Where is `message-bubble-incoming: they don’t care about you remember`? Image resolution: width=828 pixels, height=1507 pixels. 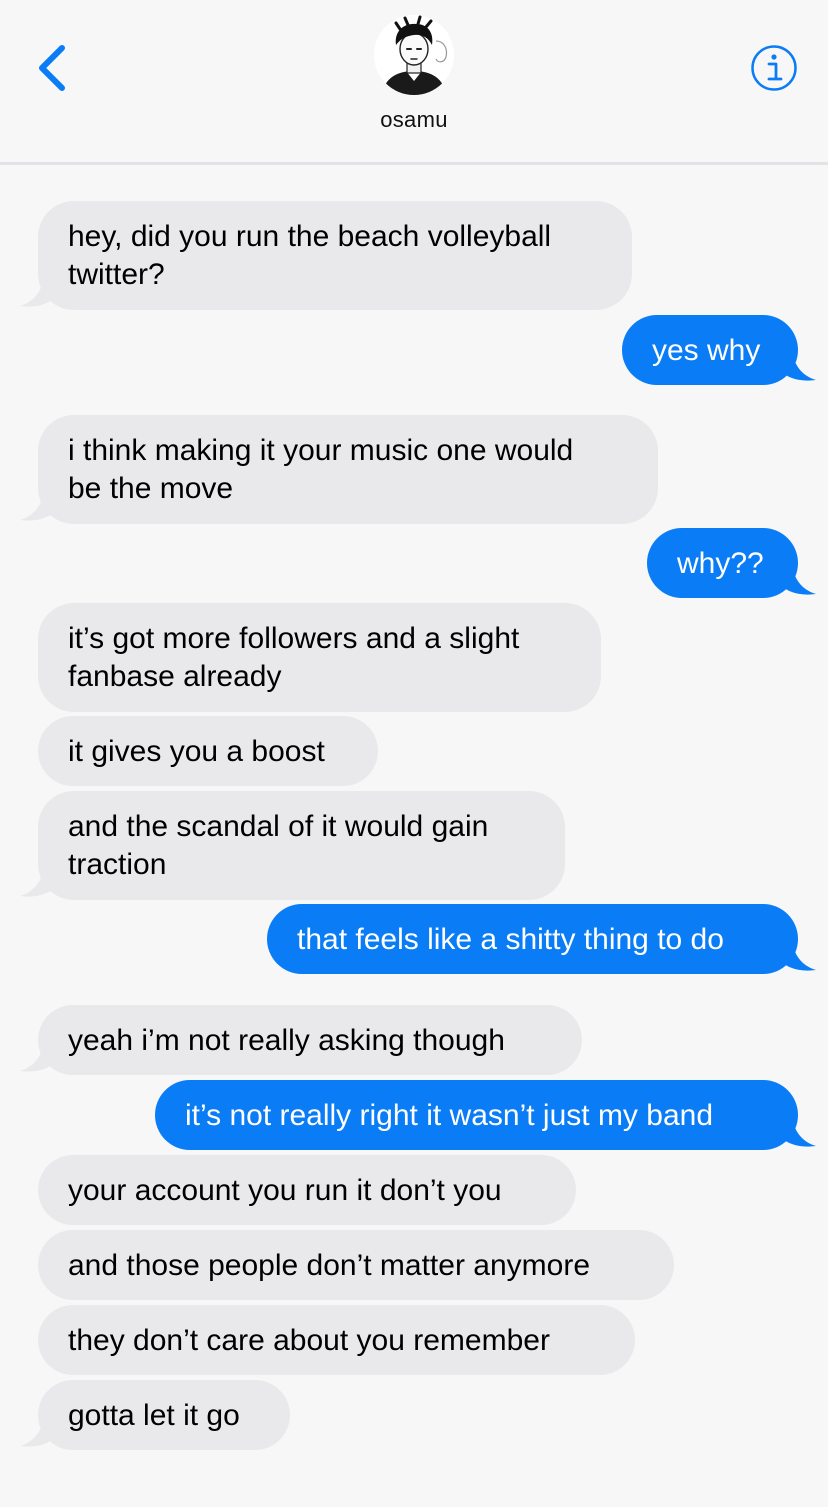 message-bubble-incoming: they don’t care about you remember is located at coordinates (336, 1340).